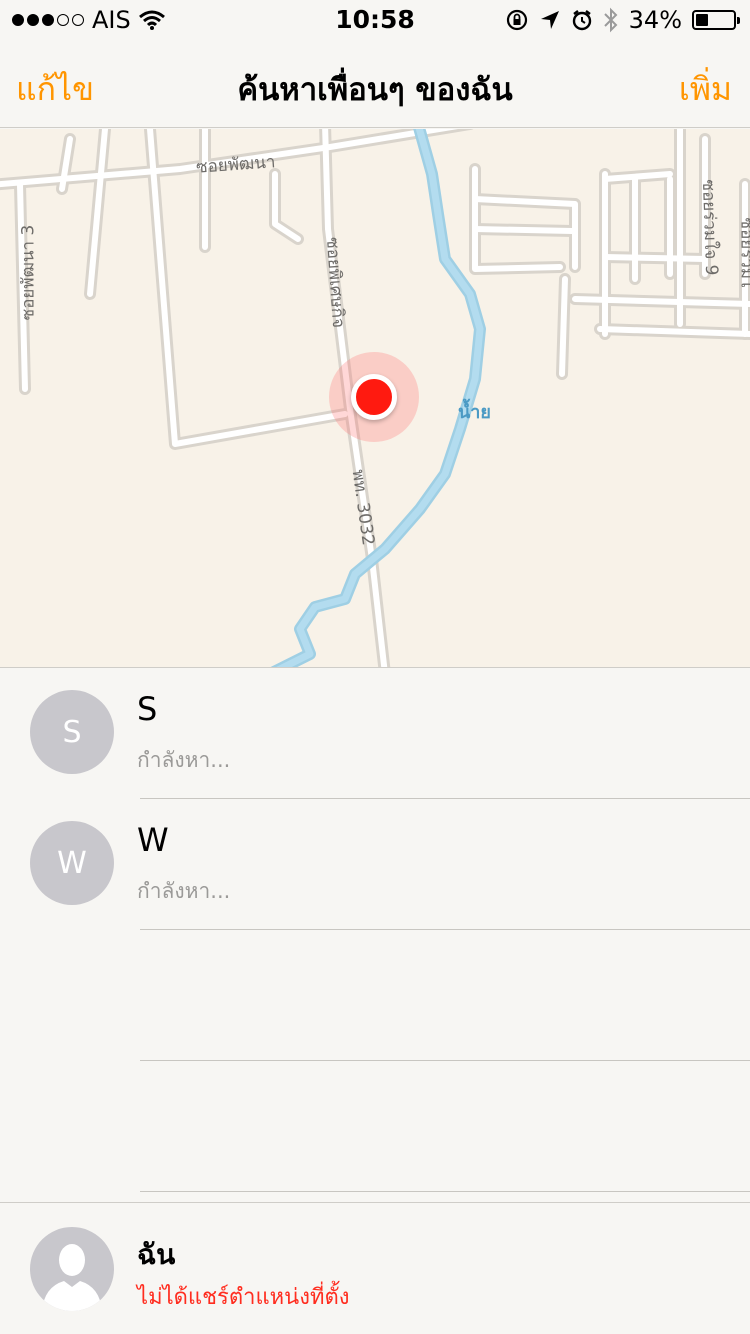 This screenshot has width=750, height=1334. I want to click on me-name: ฉัน, so click(156, 1254).